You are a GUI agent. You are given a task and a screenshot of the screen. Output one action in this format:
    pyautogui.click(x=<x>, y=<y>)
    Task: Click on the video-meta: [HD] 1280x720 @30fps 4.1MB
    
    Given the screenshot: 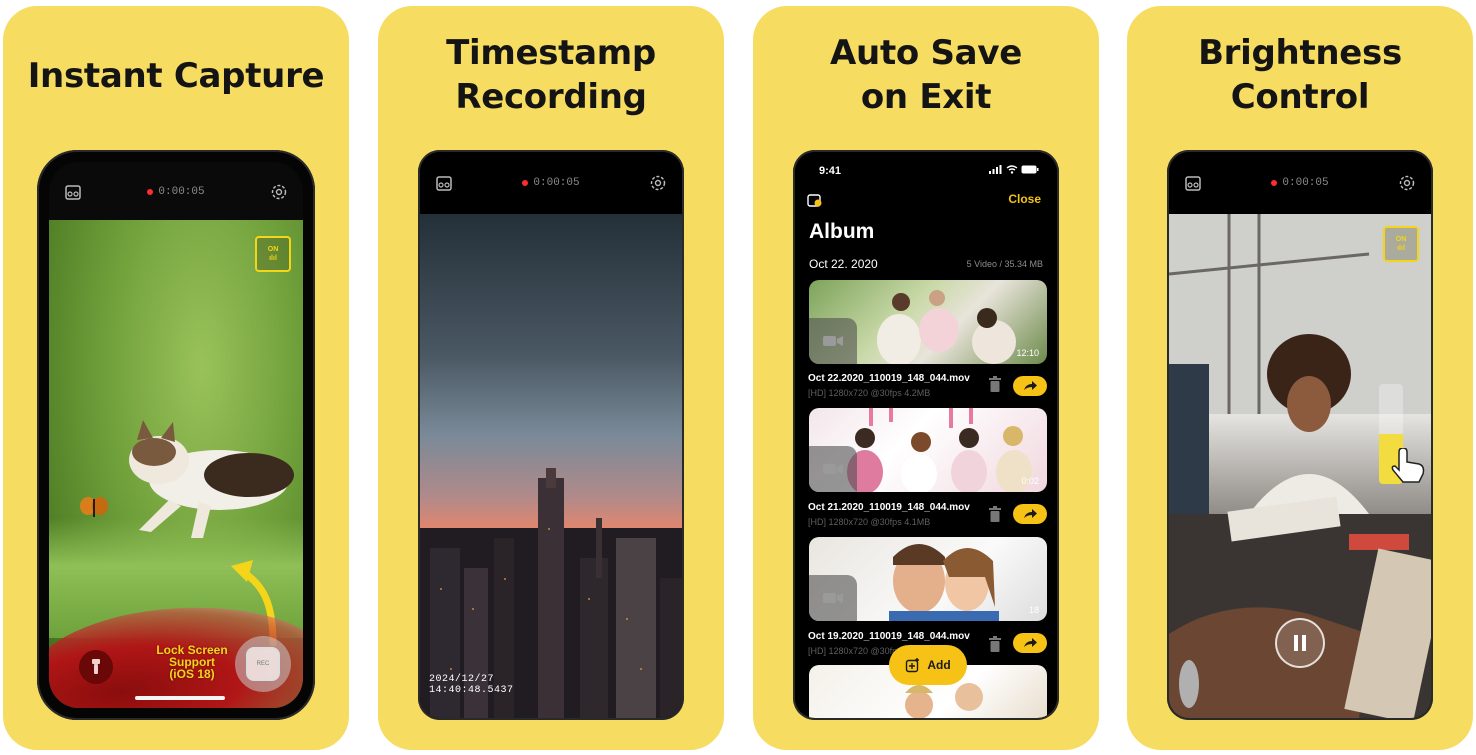 What is the action you would take?
    pyautogui.click(x=869, y=522)
    